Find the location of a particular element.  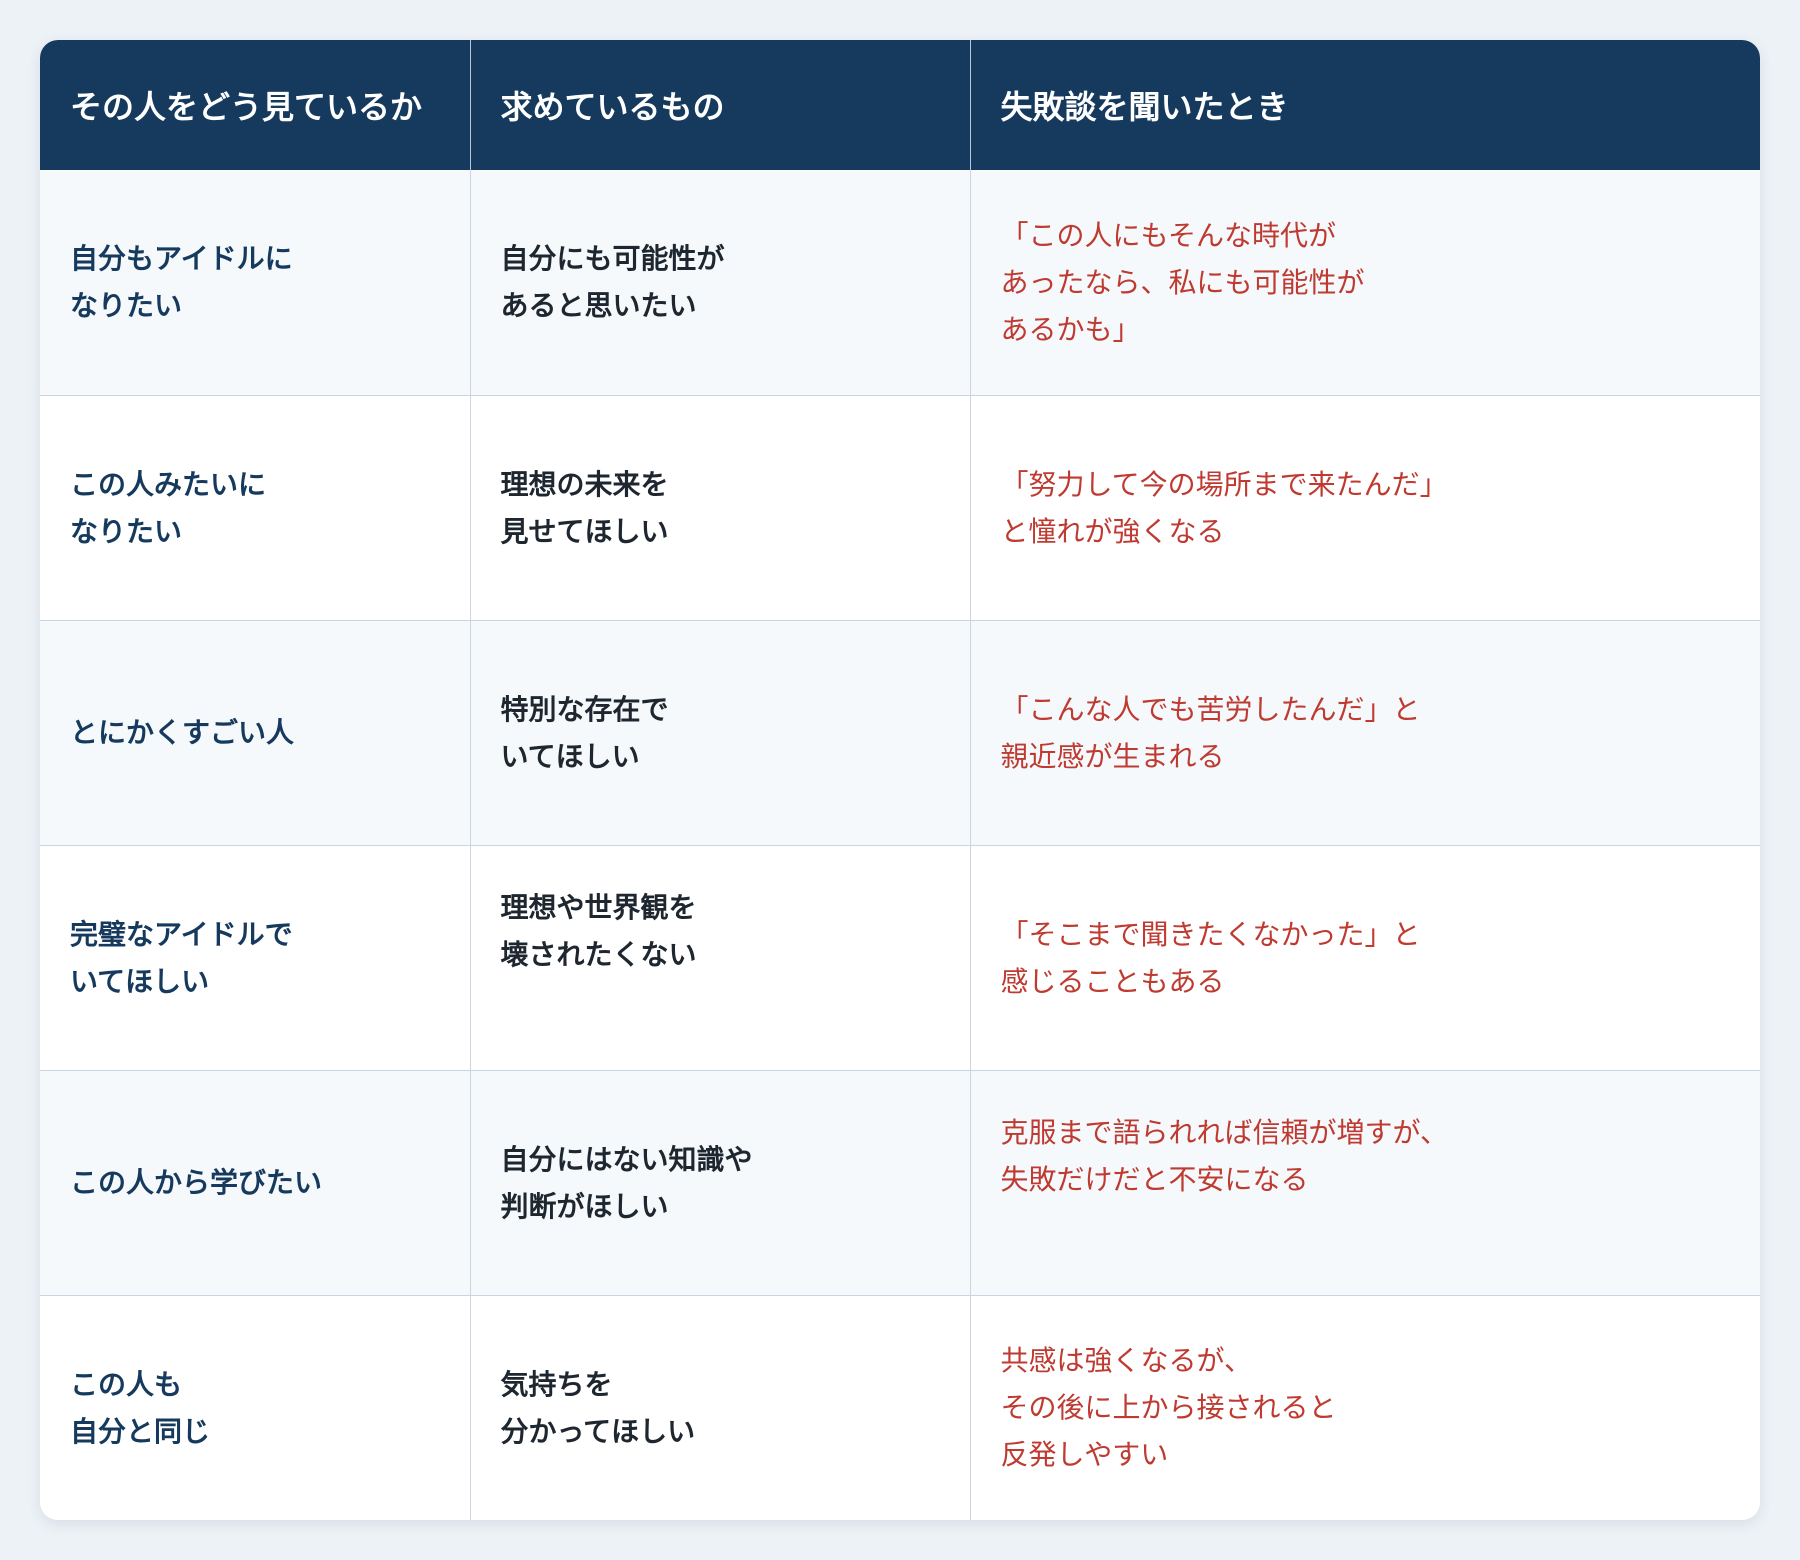

cell-line: この人も is located at coordinates (126, 1384).